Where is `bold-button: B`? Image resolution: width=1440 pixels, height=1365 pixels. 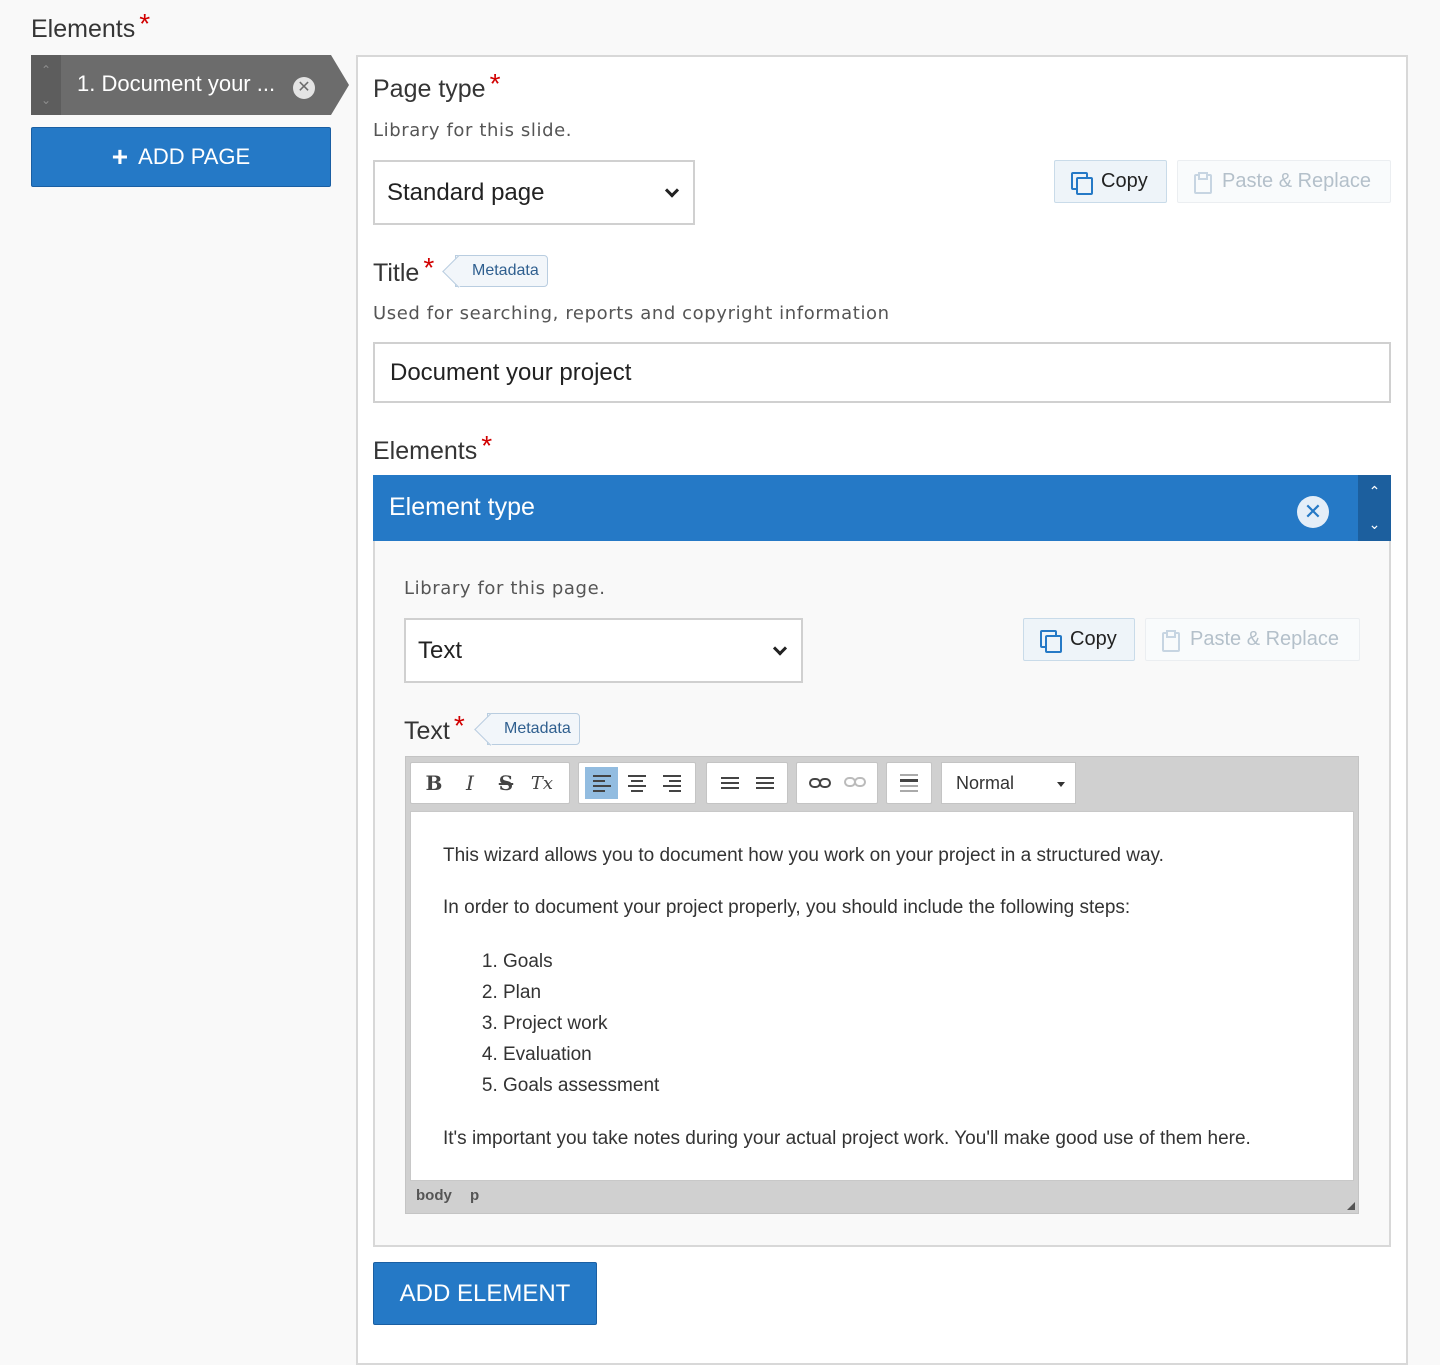
bold-button: B is located at coordinates (434, 783).